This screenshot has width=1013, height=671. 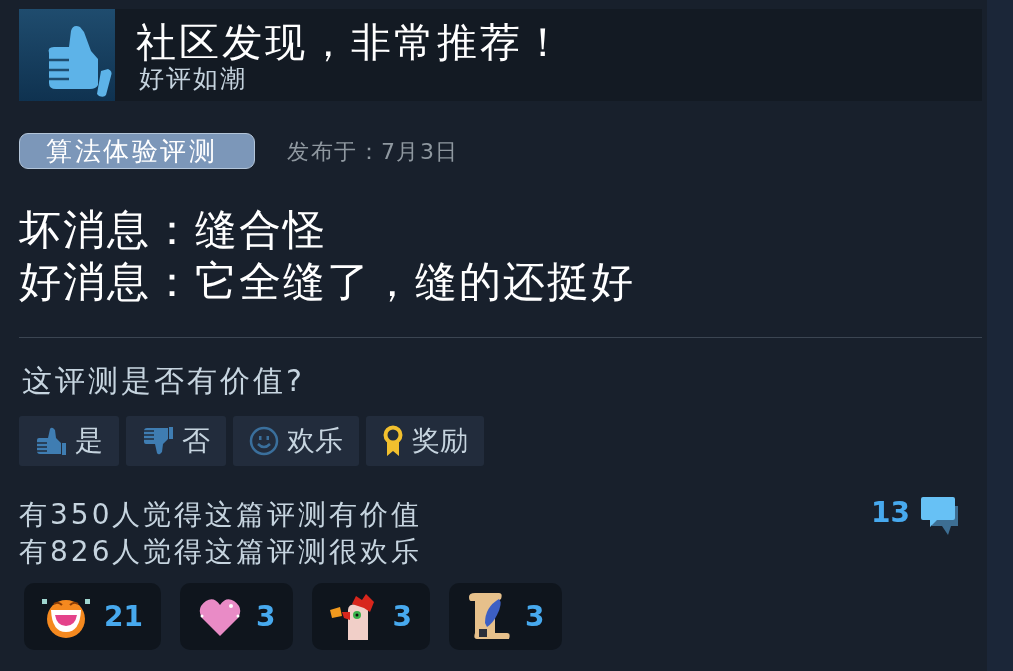 I want to click on award-button: 奖励, so click(x=425, y=441).